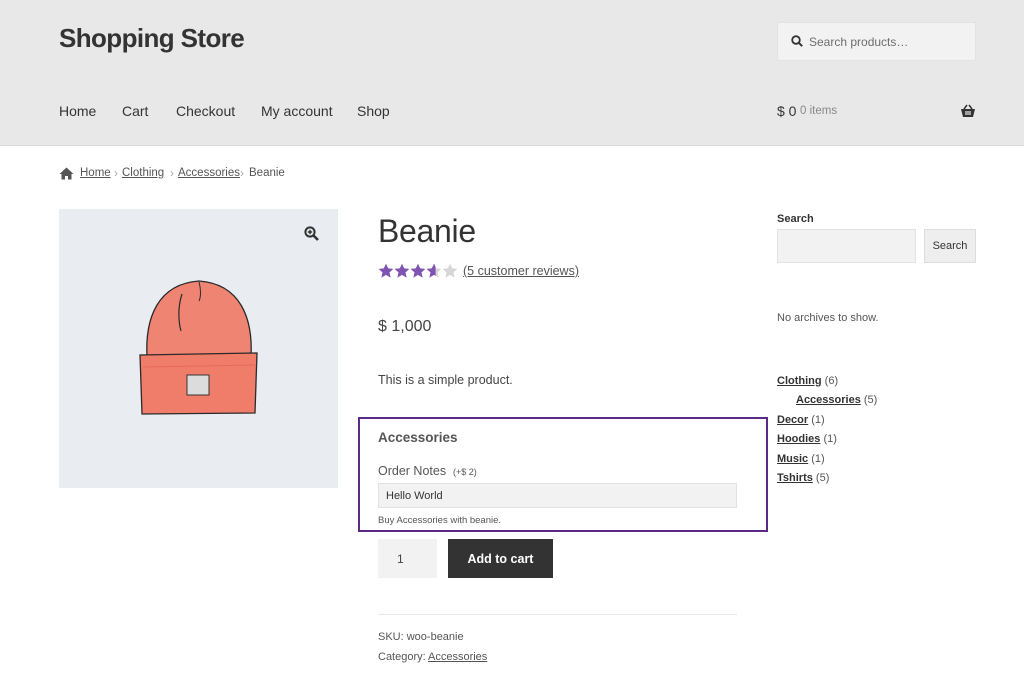 This screenshot has height=677, width=1024. Describe the element at coordinates (795, 478) in the screenshot. I see `category-link-tshirts: Tshirts` at that location.